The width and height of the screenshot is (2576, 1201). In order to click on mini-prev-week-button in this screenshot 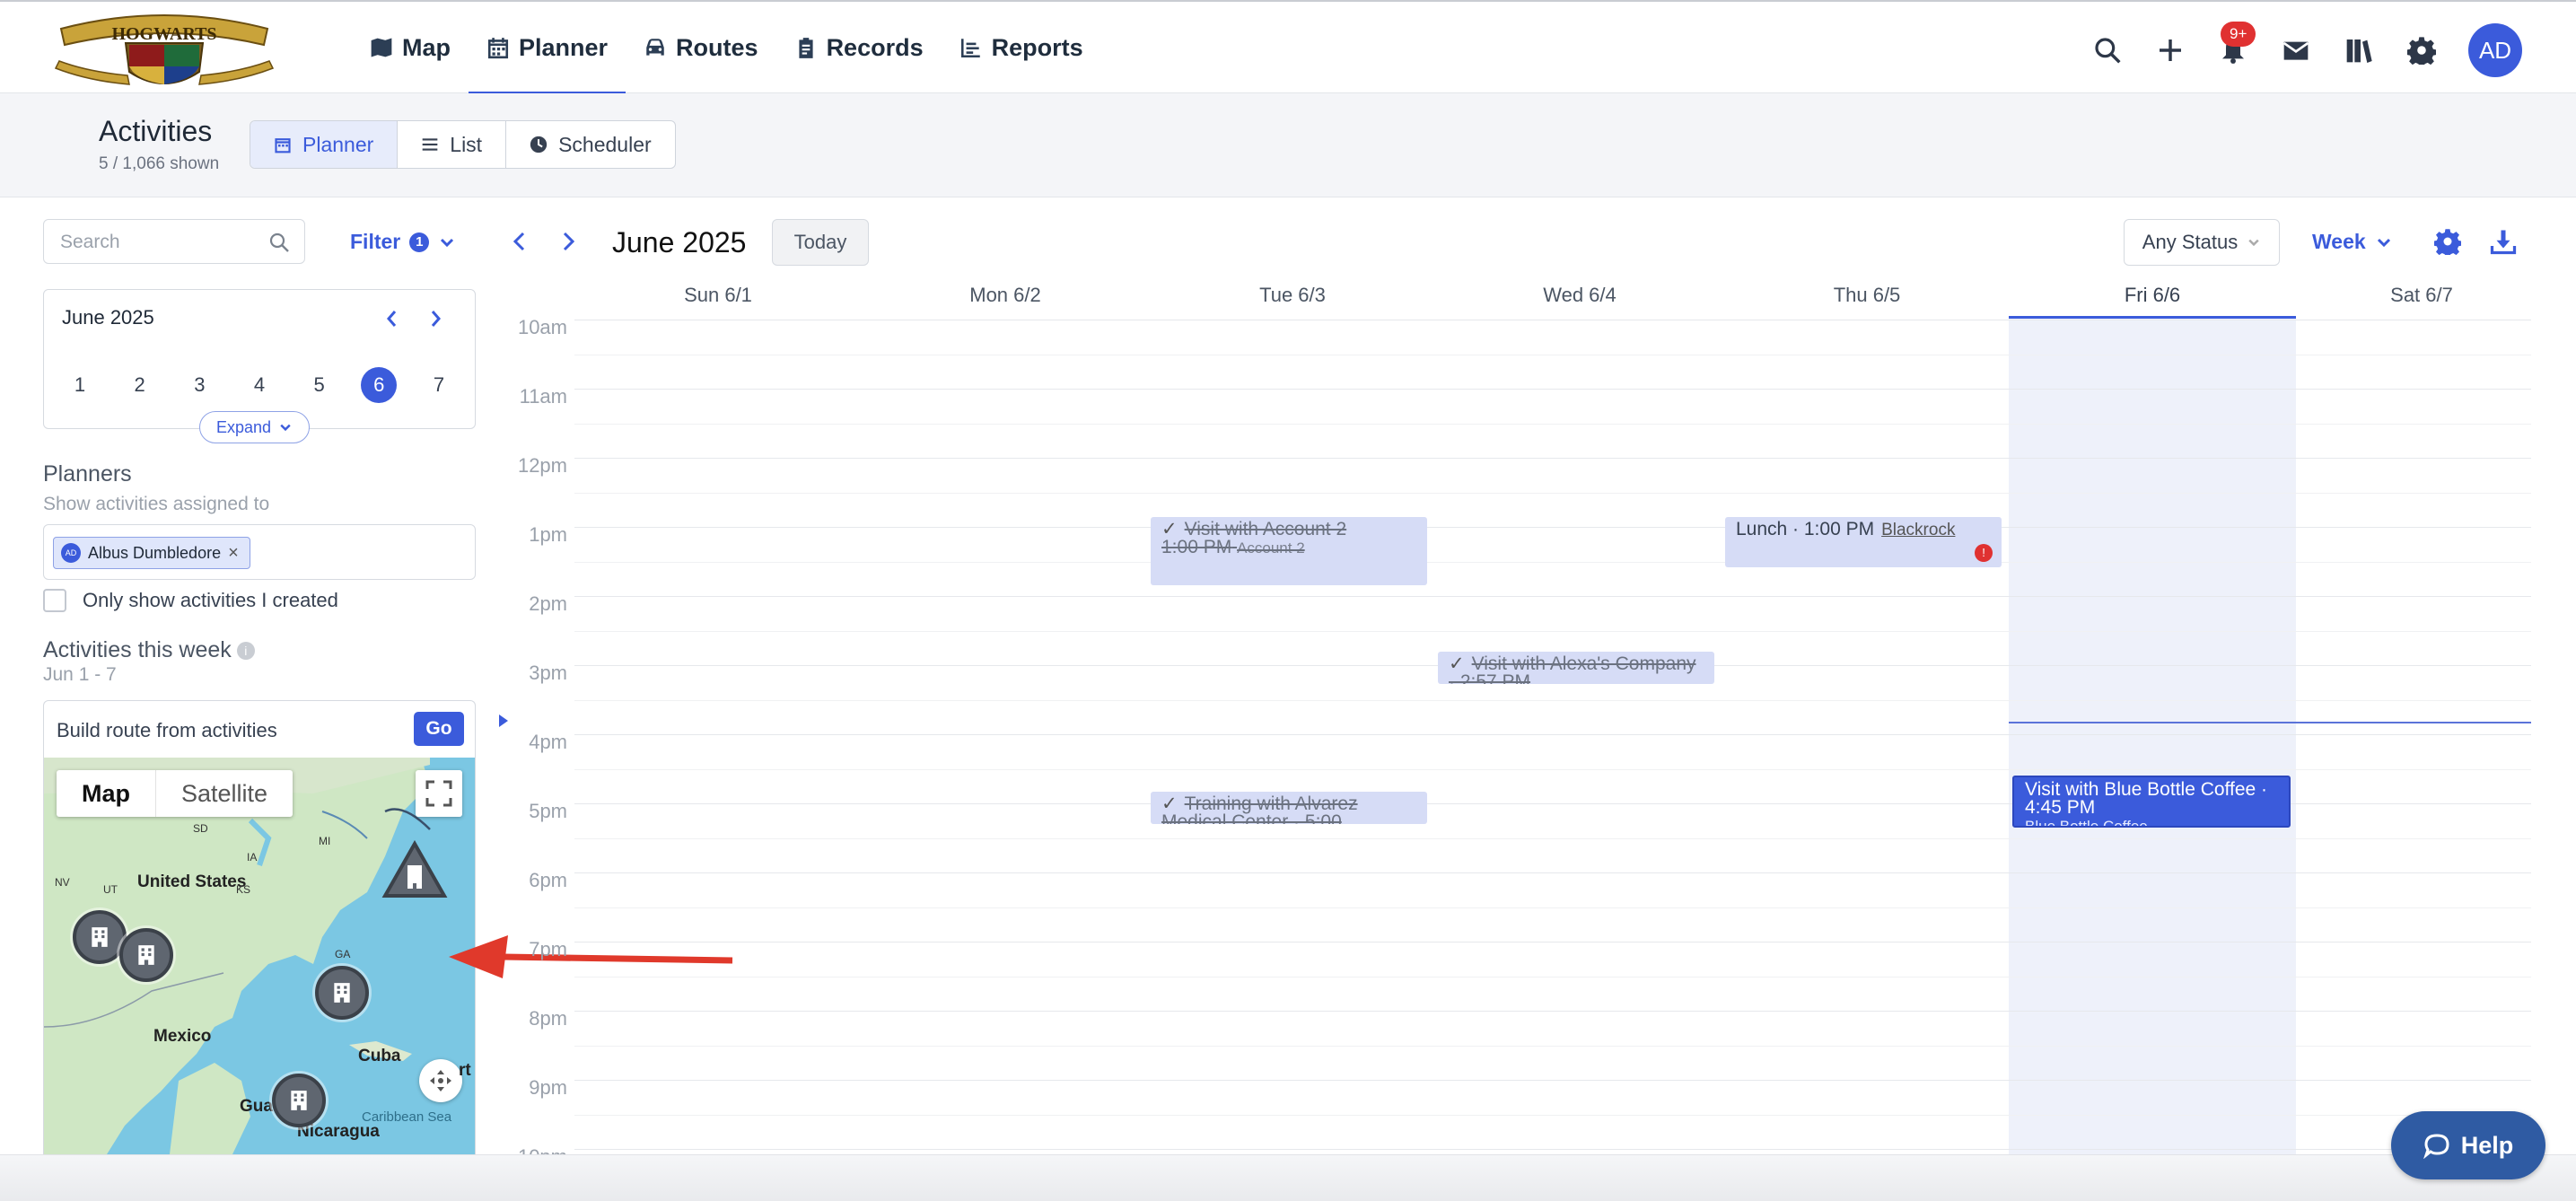, I will do `click(392, 318)`.